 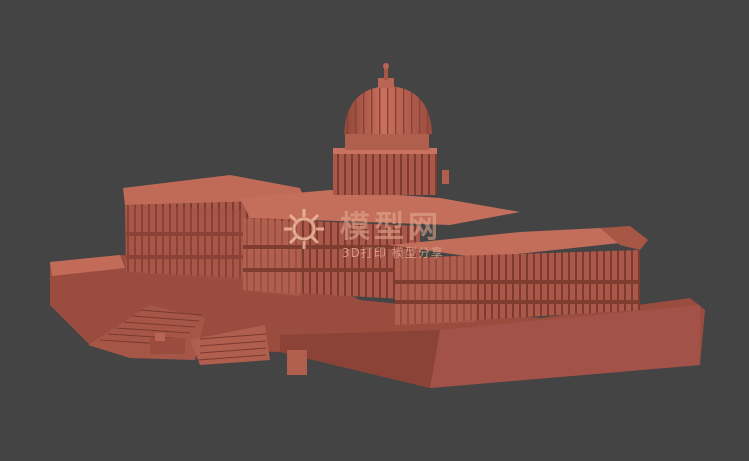 I want to click on watermark-title: 模型网, so click(x=391, y=227).